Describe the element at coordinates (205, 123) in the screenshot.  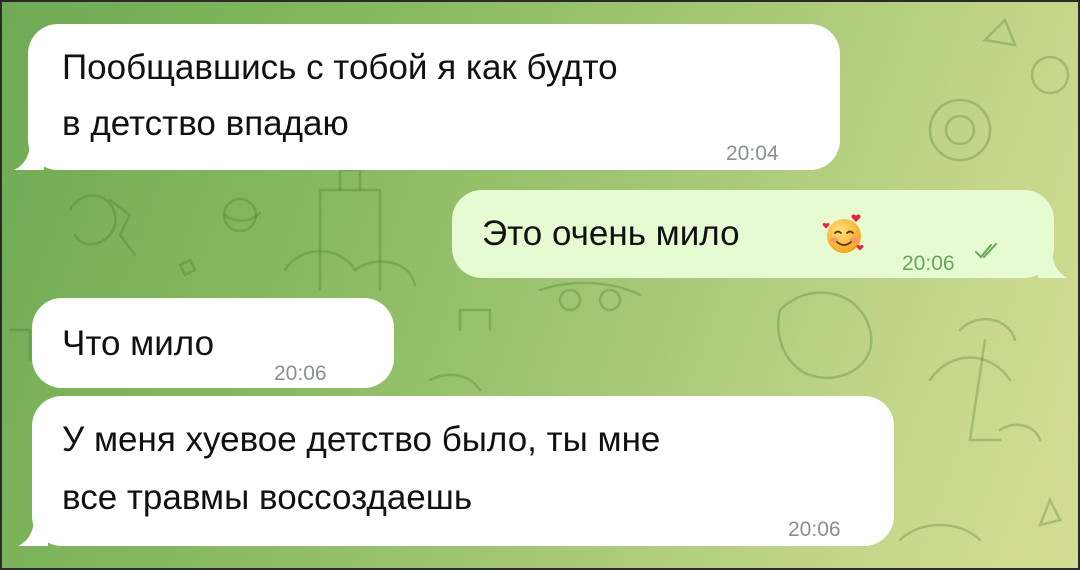
I see `message-text-line: в детство впадаю` at that location.